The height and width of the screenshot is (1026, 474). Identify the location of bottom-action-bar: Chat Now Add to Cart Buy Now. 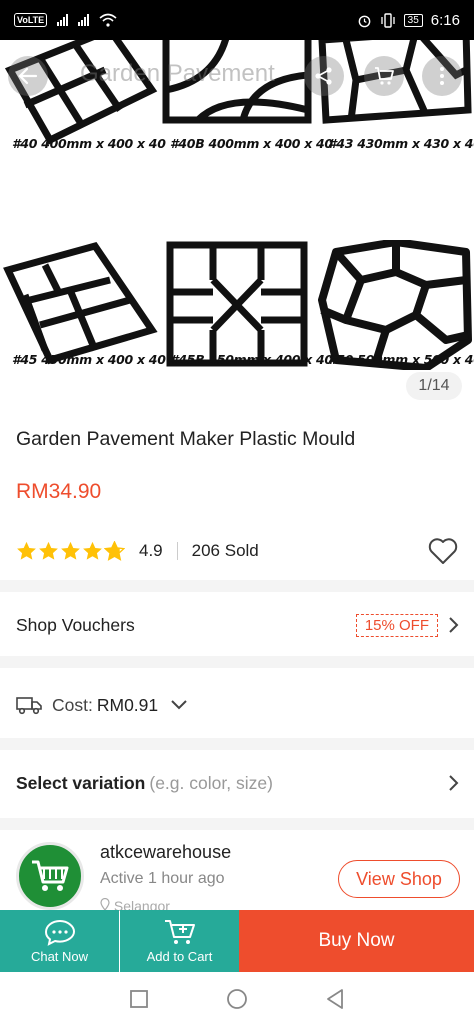
(237, 941).